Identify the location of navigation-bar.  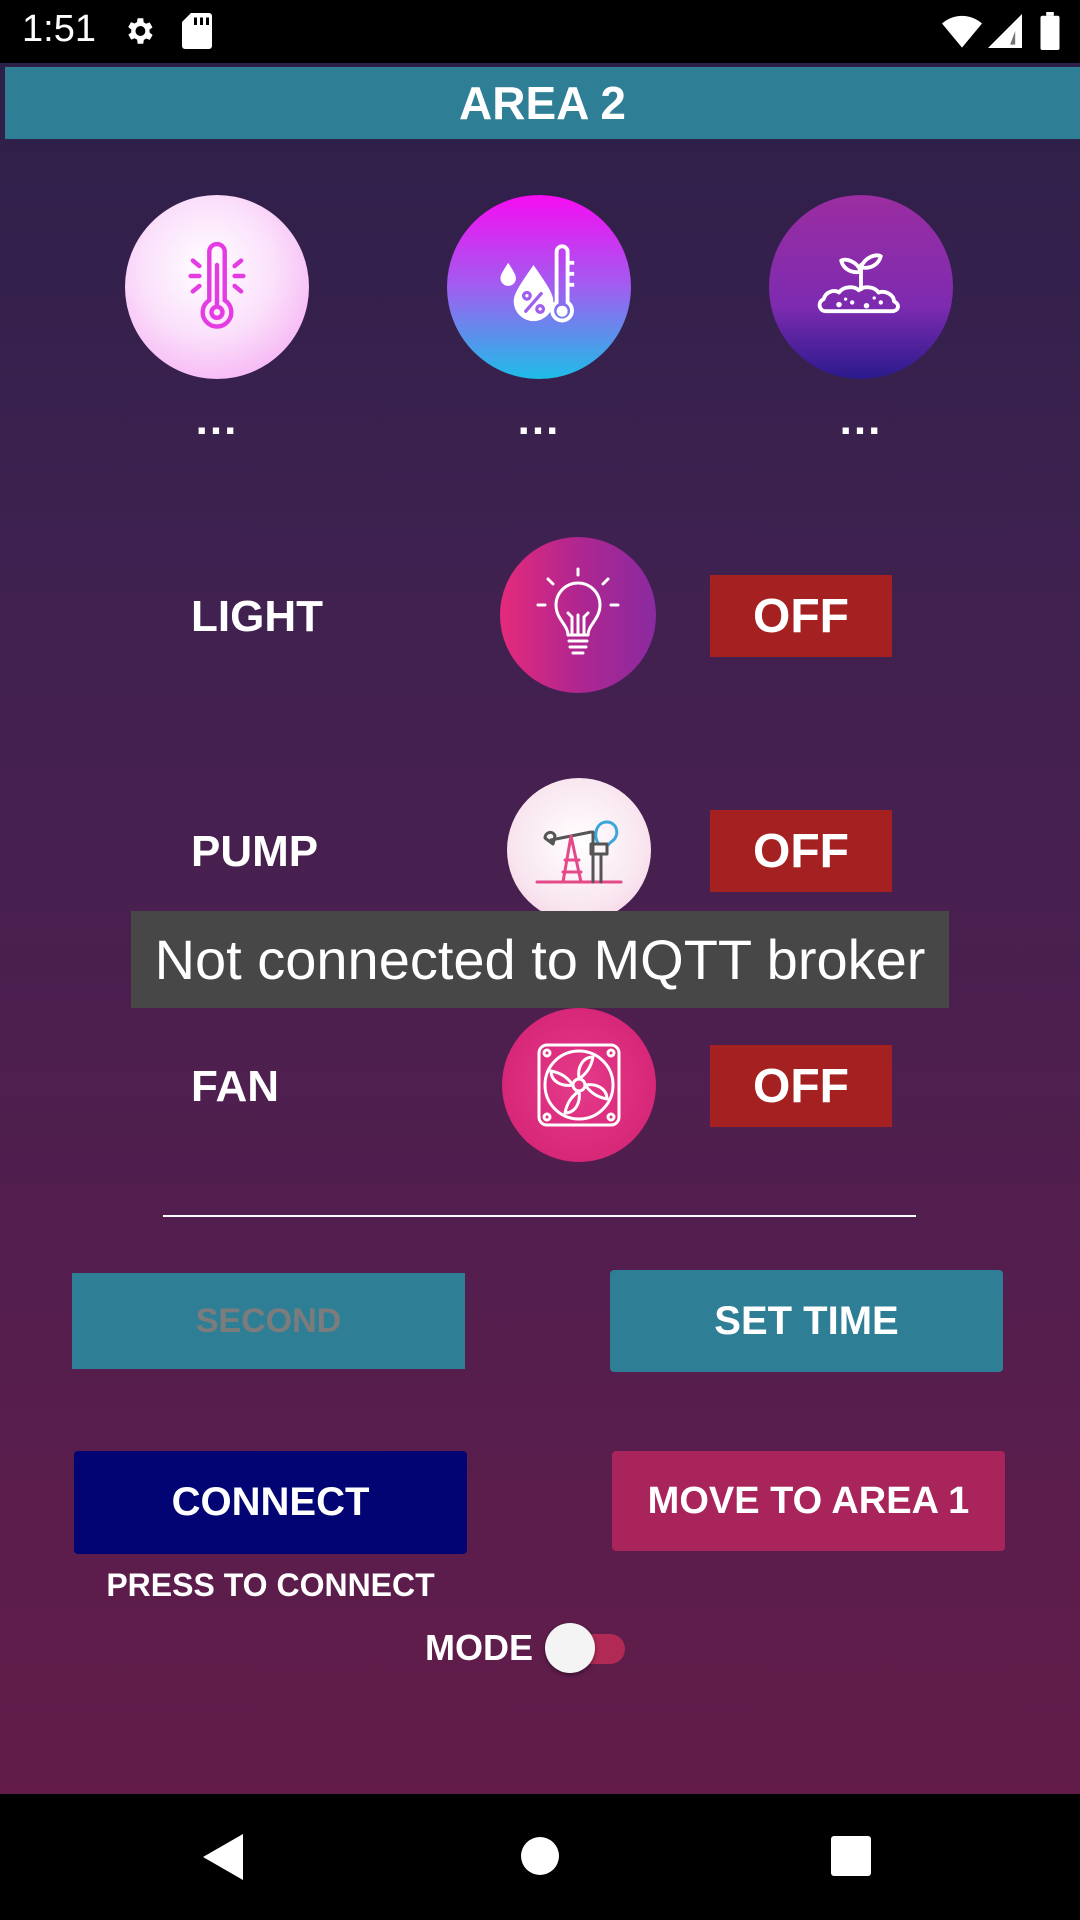
(540, 1857).